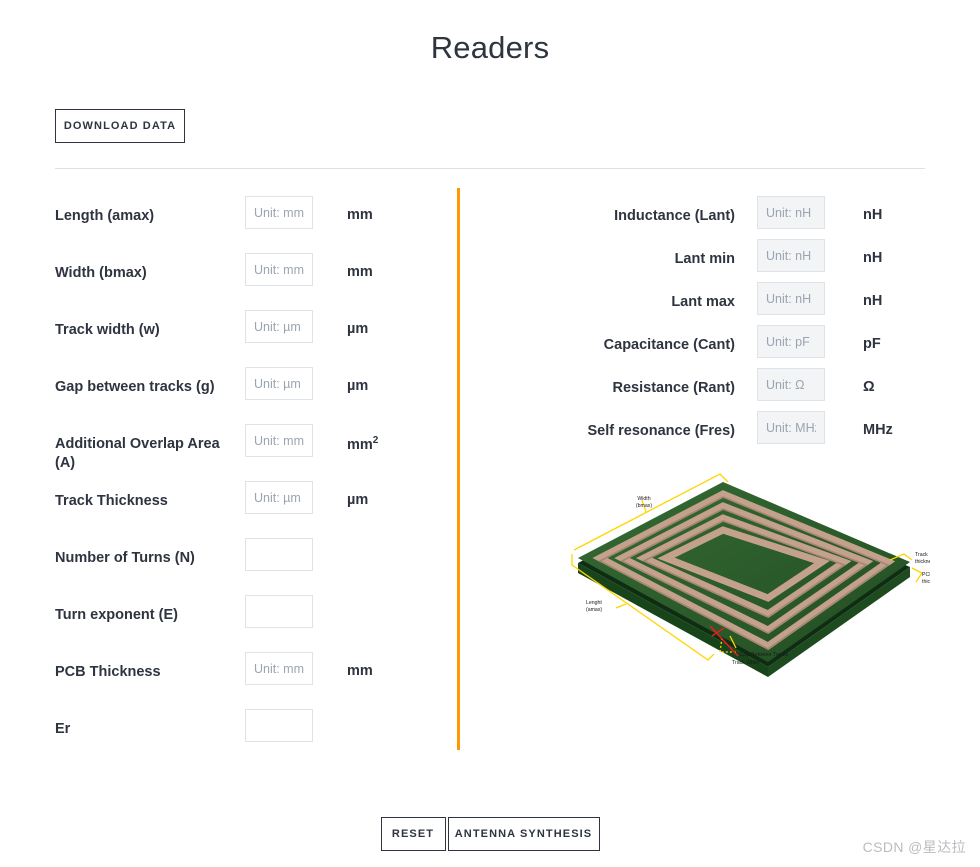  What do you see at coordinates (673, 388) in the screenshot?
I see `field-label: Resistance (Rant)` at bounding box center [673, 388].